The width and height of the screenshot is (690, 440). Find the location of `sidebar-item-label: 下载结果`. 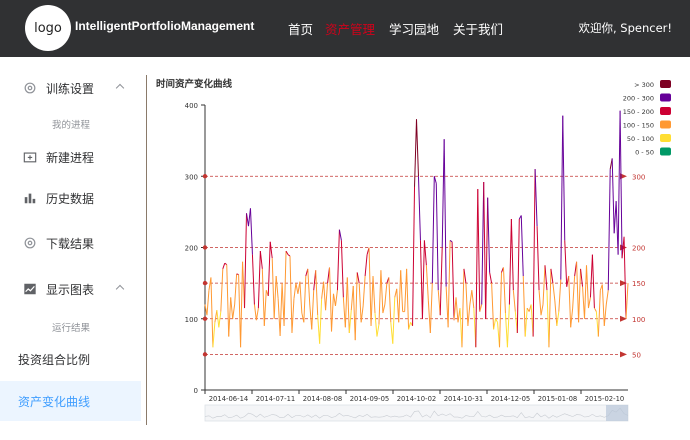

sidebar-item-label: 下载结果 is located at coordinates (70, 243).